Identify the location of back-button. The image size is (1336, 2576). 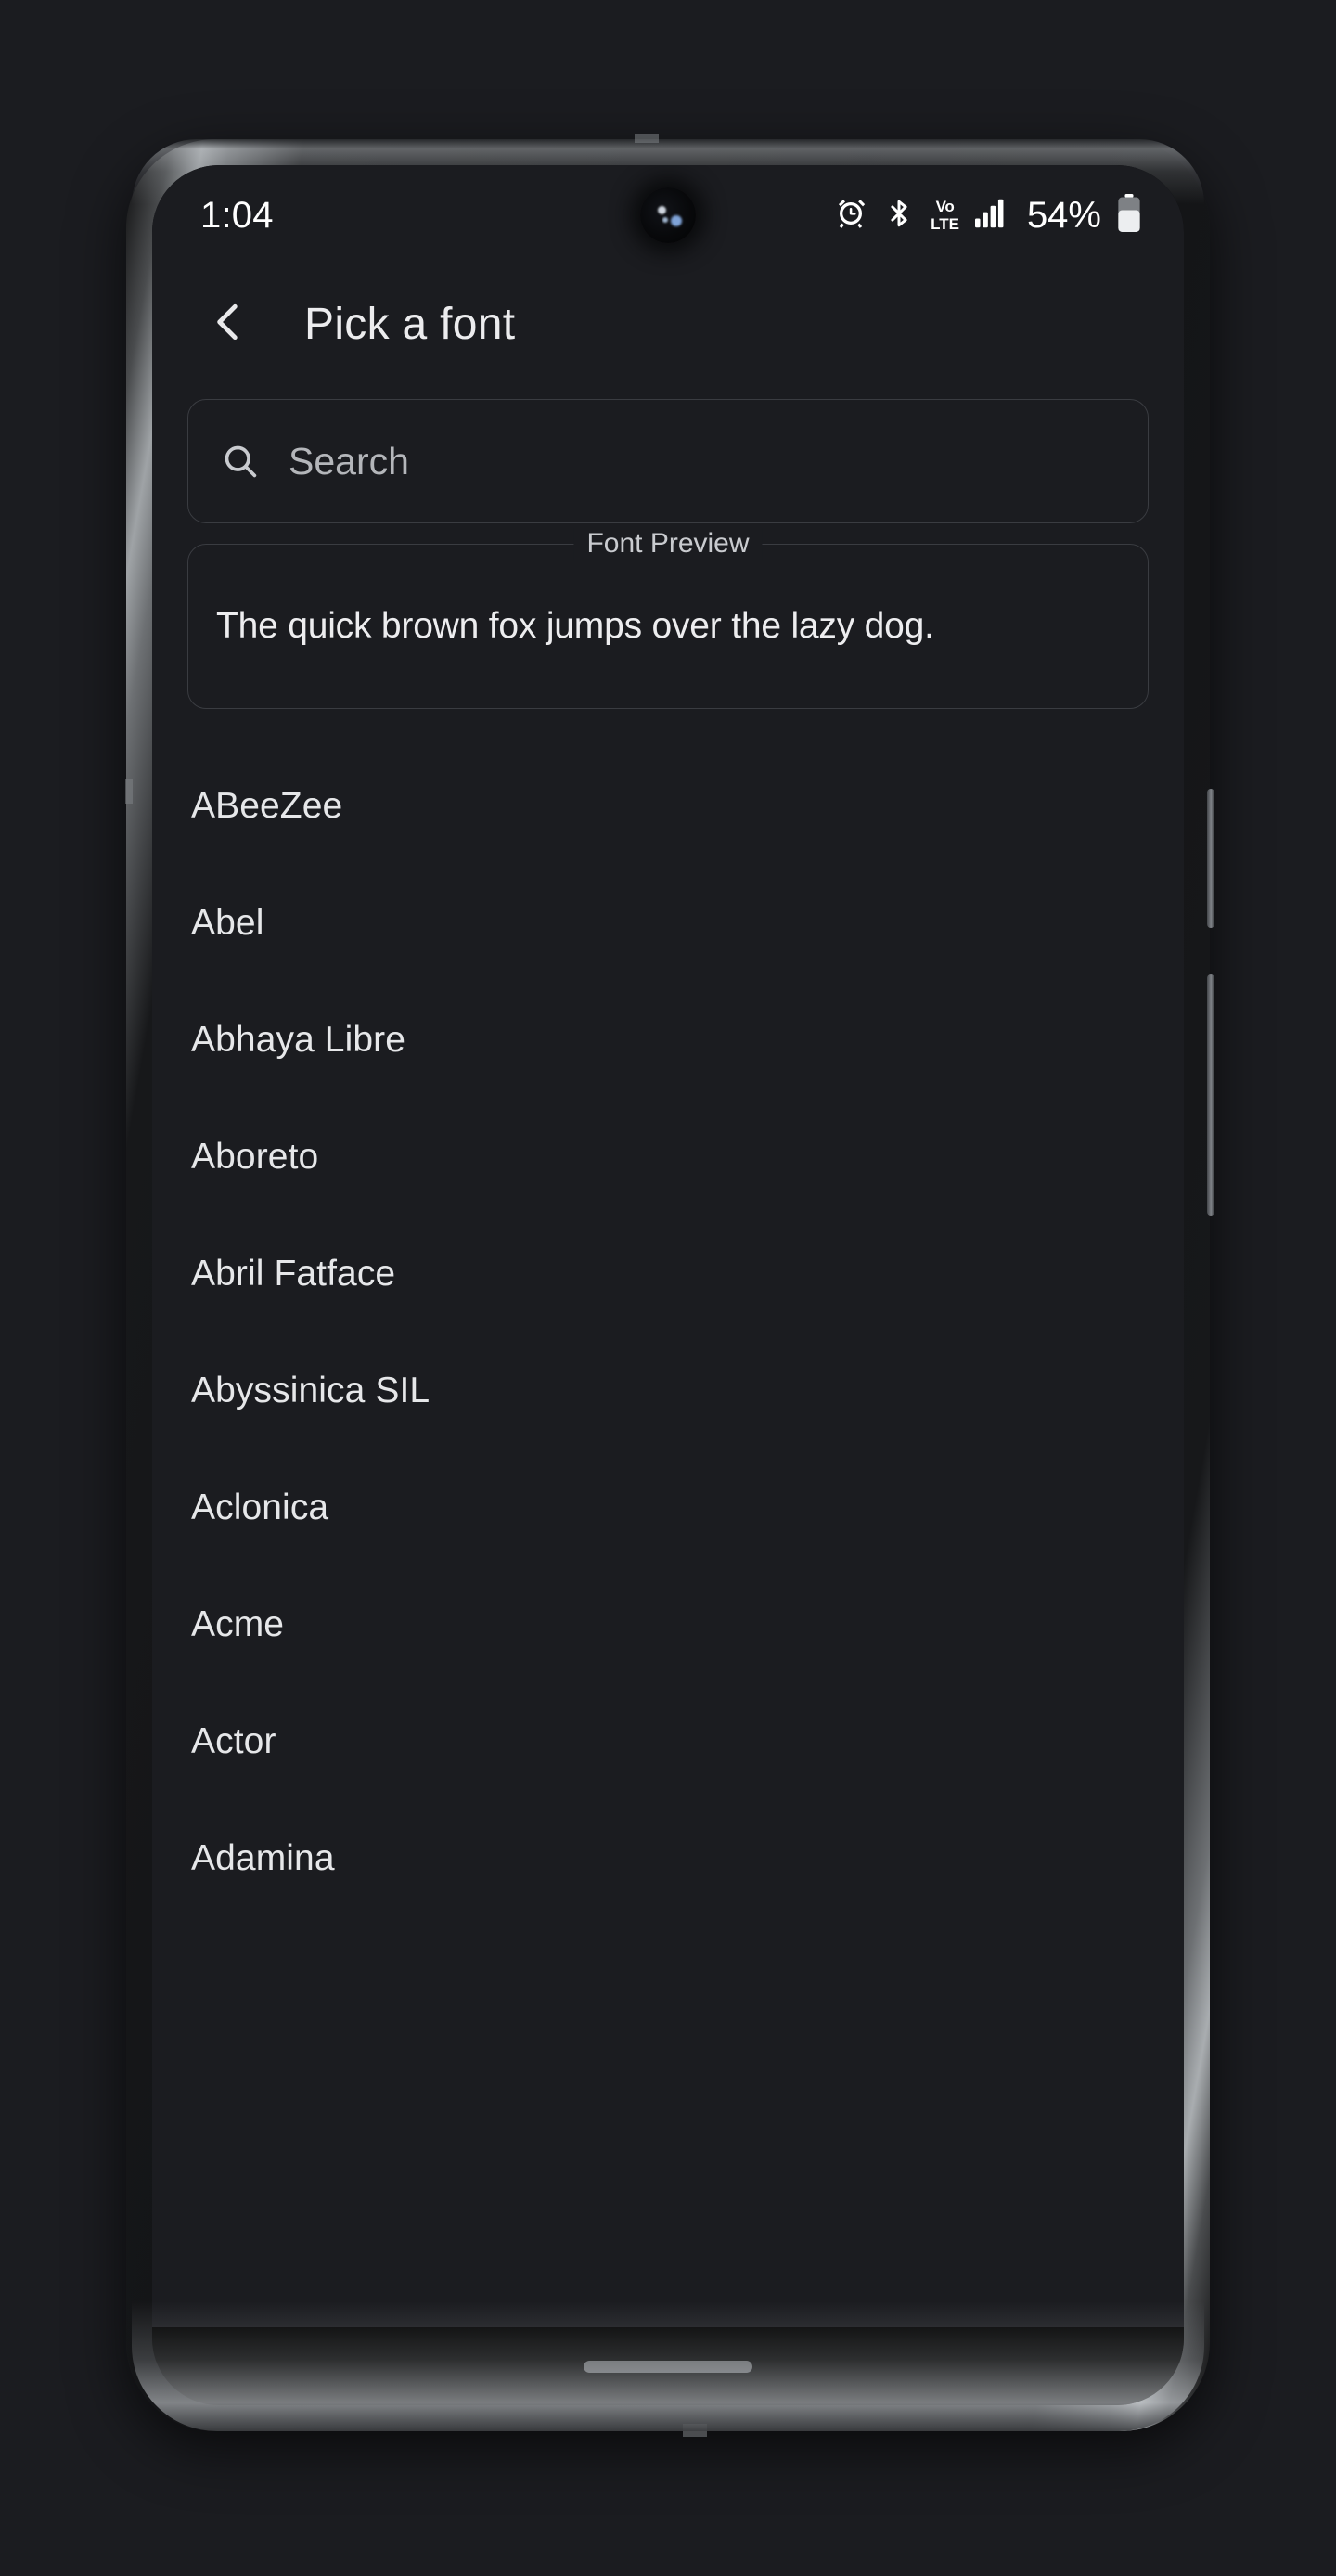
(229, 324).